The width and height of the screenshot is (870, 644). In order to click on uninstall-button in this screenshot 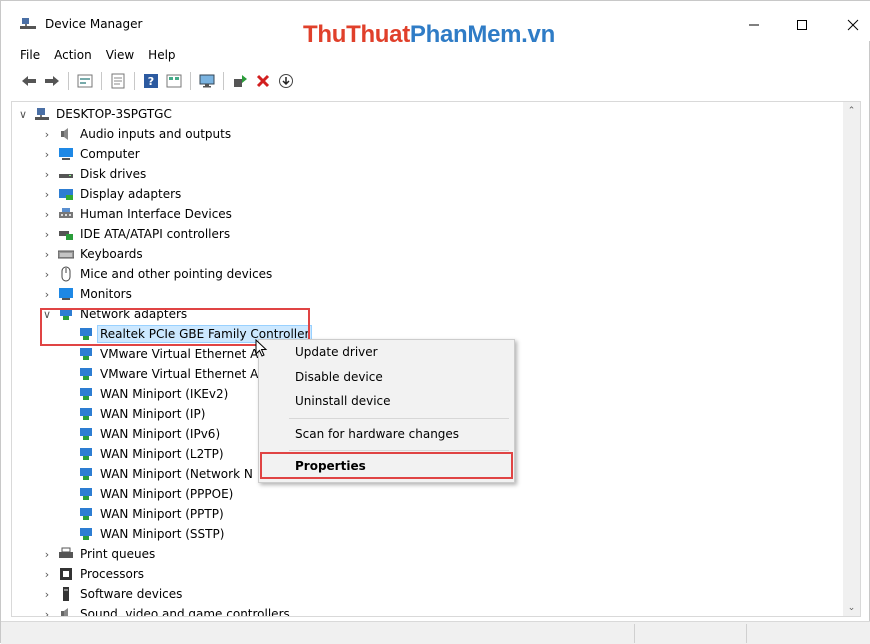, I will do `click(263, 81)`.